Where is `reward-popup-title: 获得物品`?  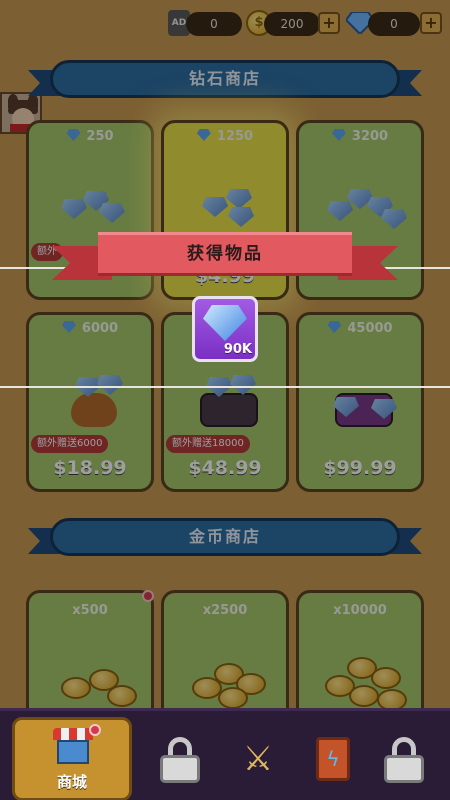 reward-popup-title: 获得物品 is located at coordinates (225, 254).